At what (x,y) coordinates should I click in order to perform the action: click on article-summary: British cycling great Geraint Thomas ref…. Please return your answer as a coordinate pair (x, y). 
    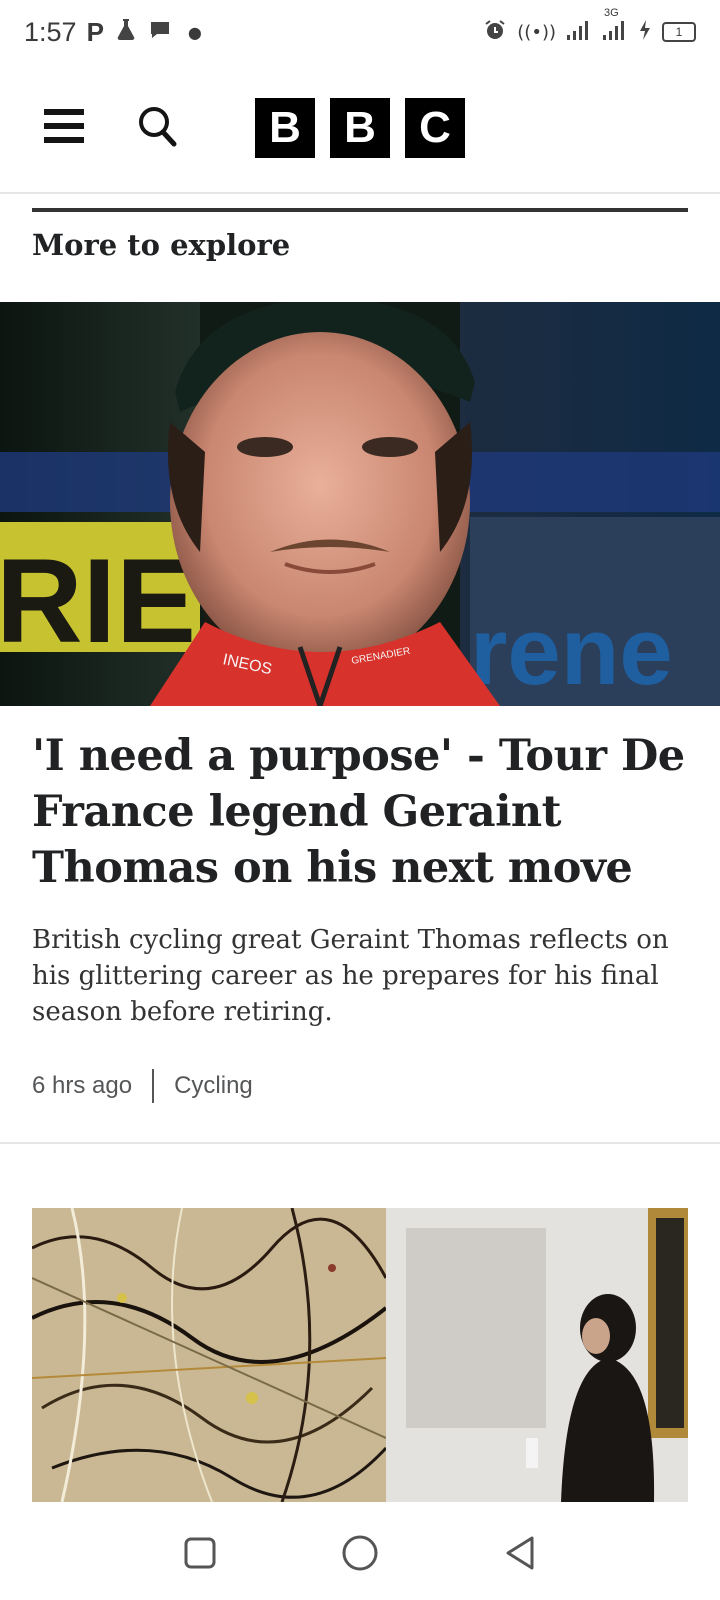
    Looking at the image, I should click on (350, 976).